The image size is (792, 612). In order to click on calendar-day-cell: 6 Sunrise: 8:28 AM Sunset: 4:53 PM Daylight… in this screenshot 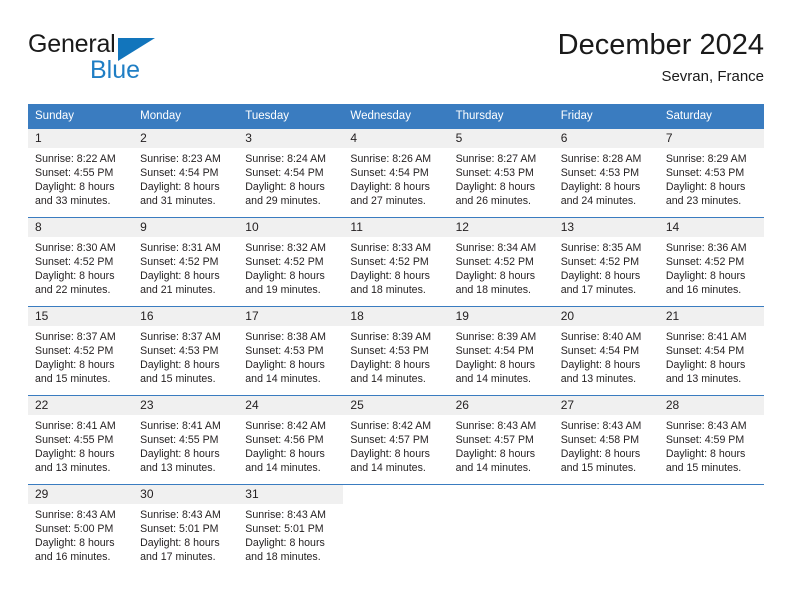, I will do `click(606, 172)`.